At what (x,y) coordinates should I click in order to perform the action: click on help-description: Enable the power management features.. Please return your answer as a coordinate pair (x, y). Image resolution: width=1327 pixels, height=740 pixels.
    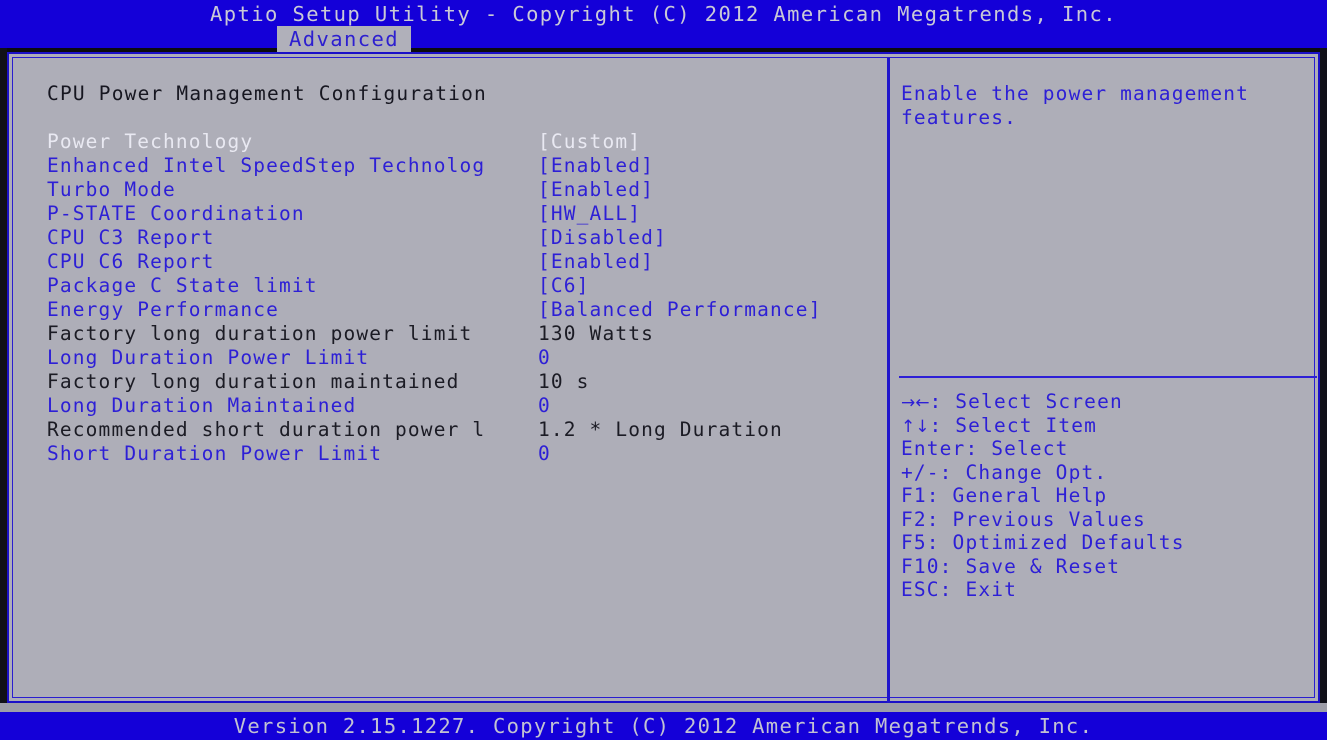
    Looking at the image, I should click on (1081, 105).